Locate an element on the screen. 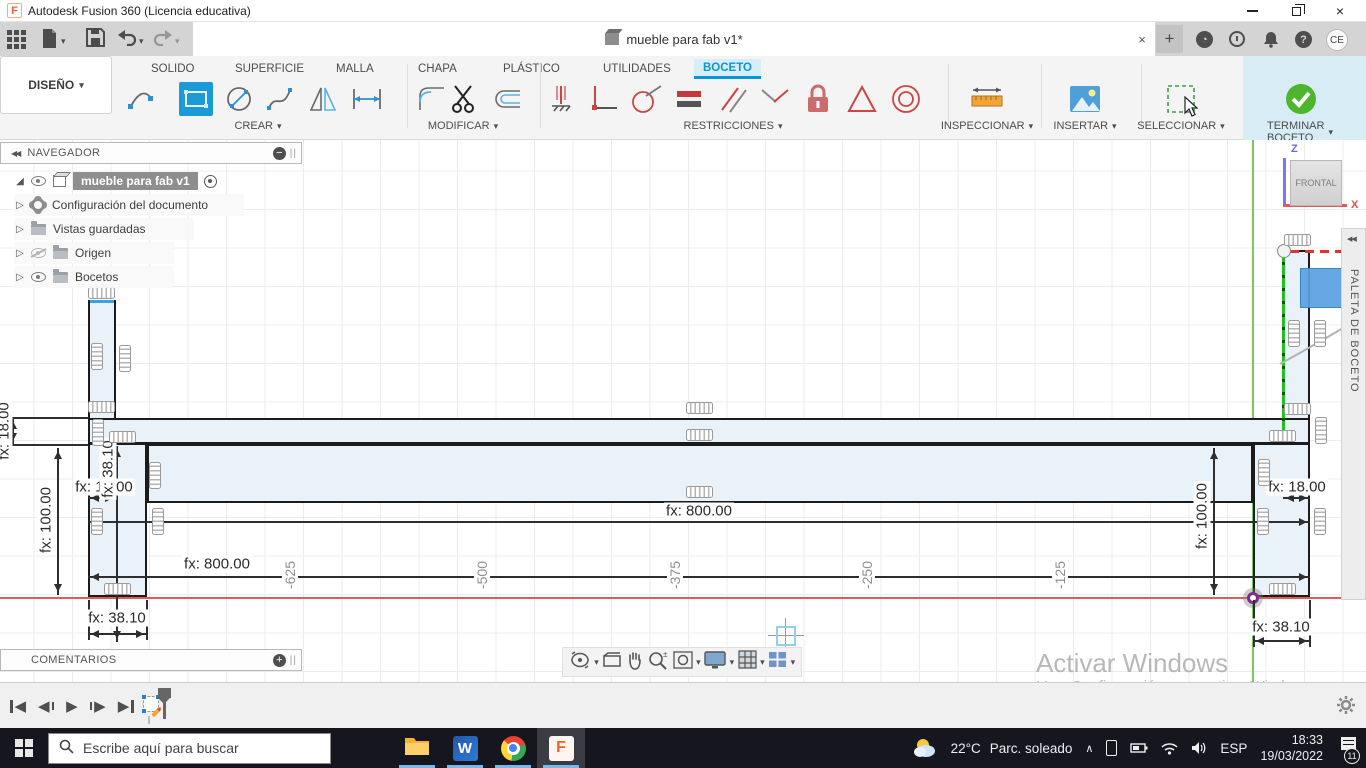 The height and width of the screenshot is (768, 1366). activate-component-icon is located at coordinates (210, 181).